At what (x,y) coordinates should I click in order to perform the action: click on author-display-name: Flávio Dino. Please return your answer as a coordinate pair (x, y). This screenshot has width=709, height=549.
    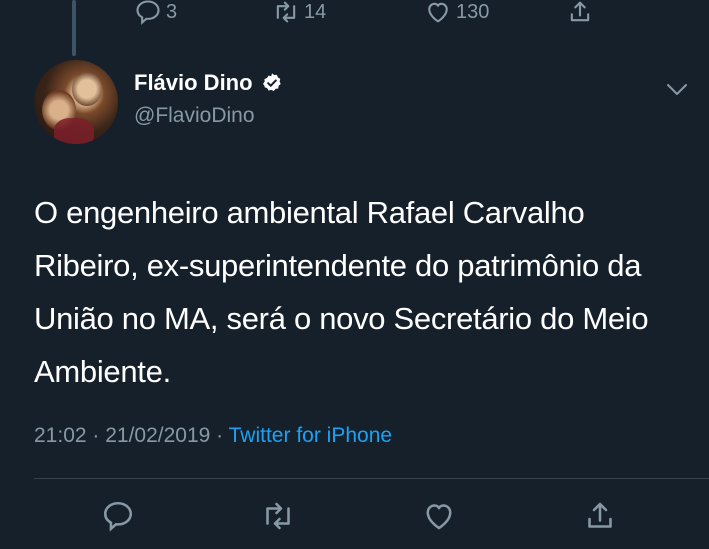
    Looking at the image, I should click on (193, 83).